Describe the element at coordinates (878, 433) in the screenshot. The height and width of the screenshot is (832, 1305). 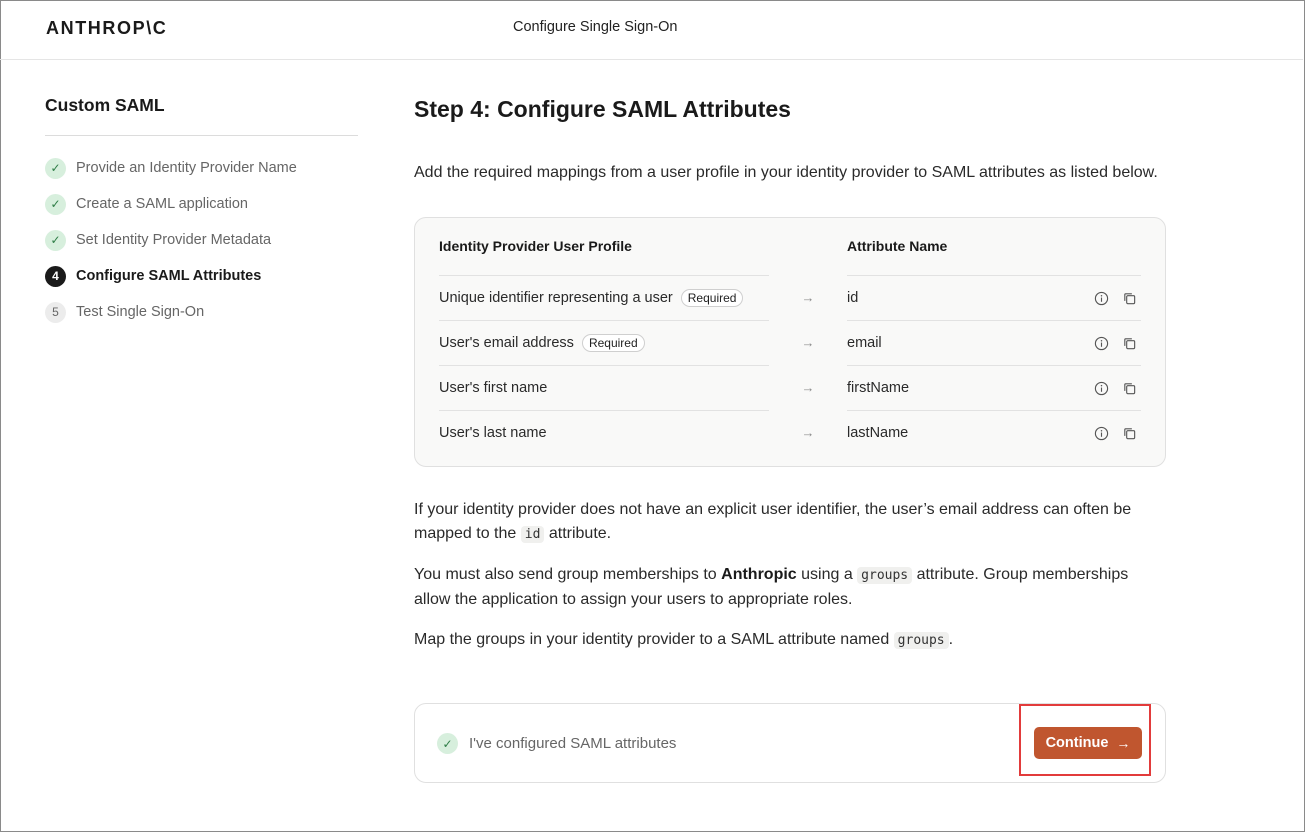
I see `attribute-name: lastName` at that location.